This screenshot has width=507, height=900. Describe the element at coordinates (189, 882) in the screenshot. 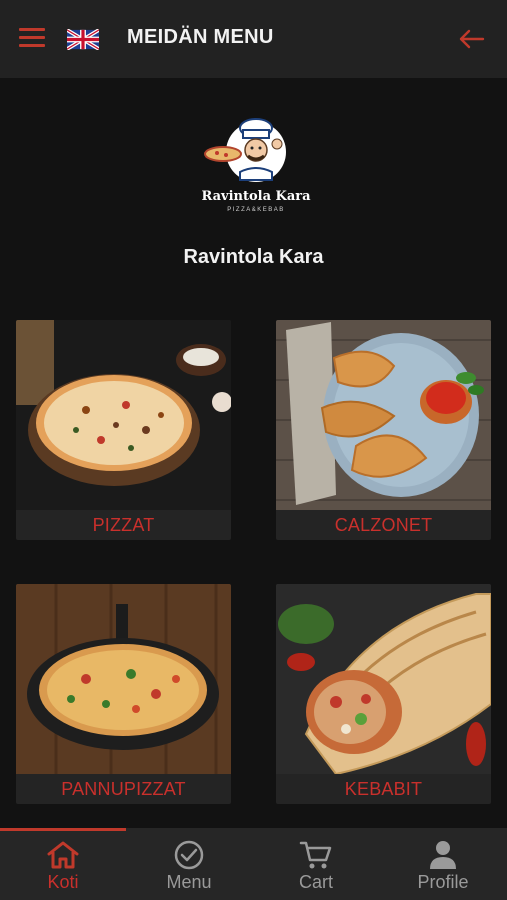

I see `nav-label: Menu` at that location.